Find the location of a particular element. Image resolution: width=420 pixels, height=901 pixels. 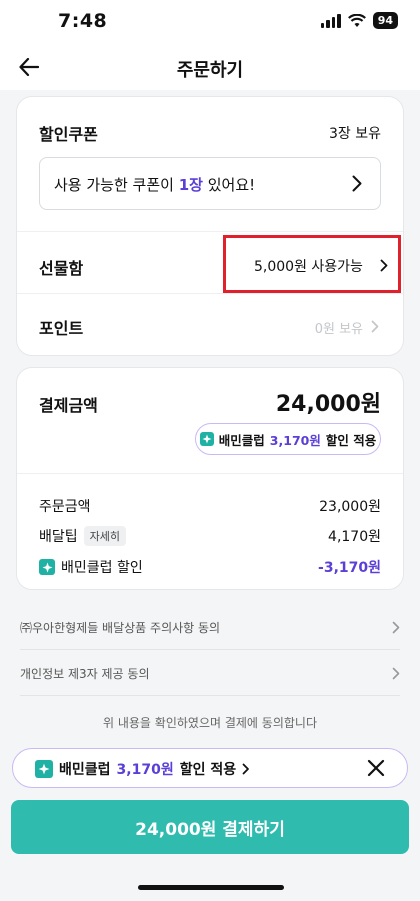

banner-club-price: 3,170원 is located at coordinates (145, 770).